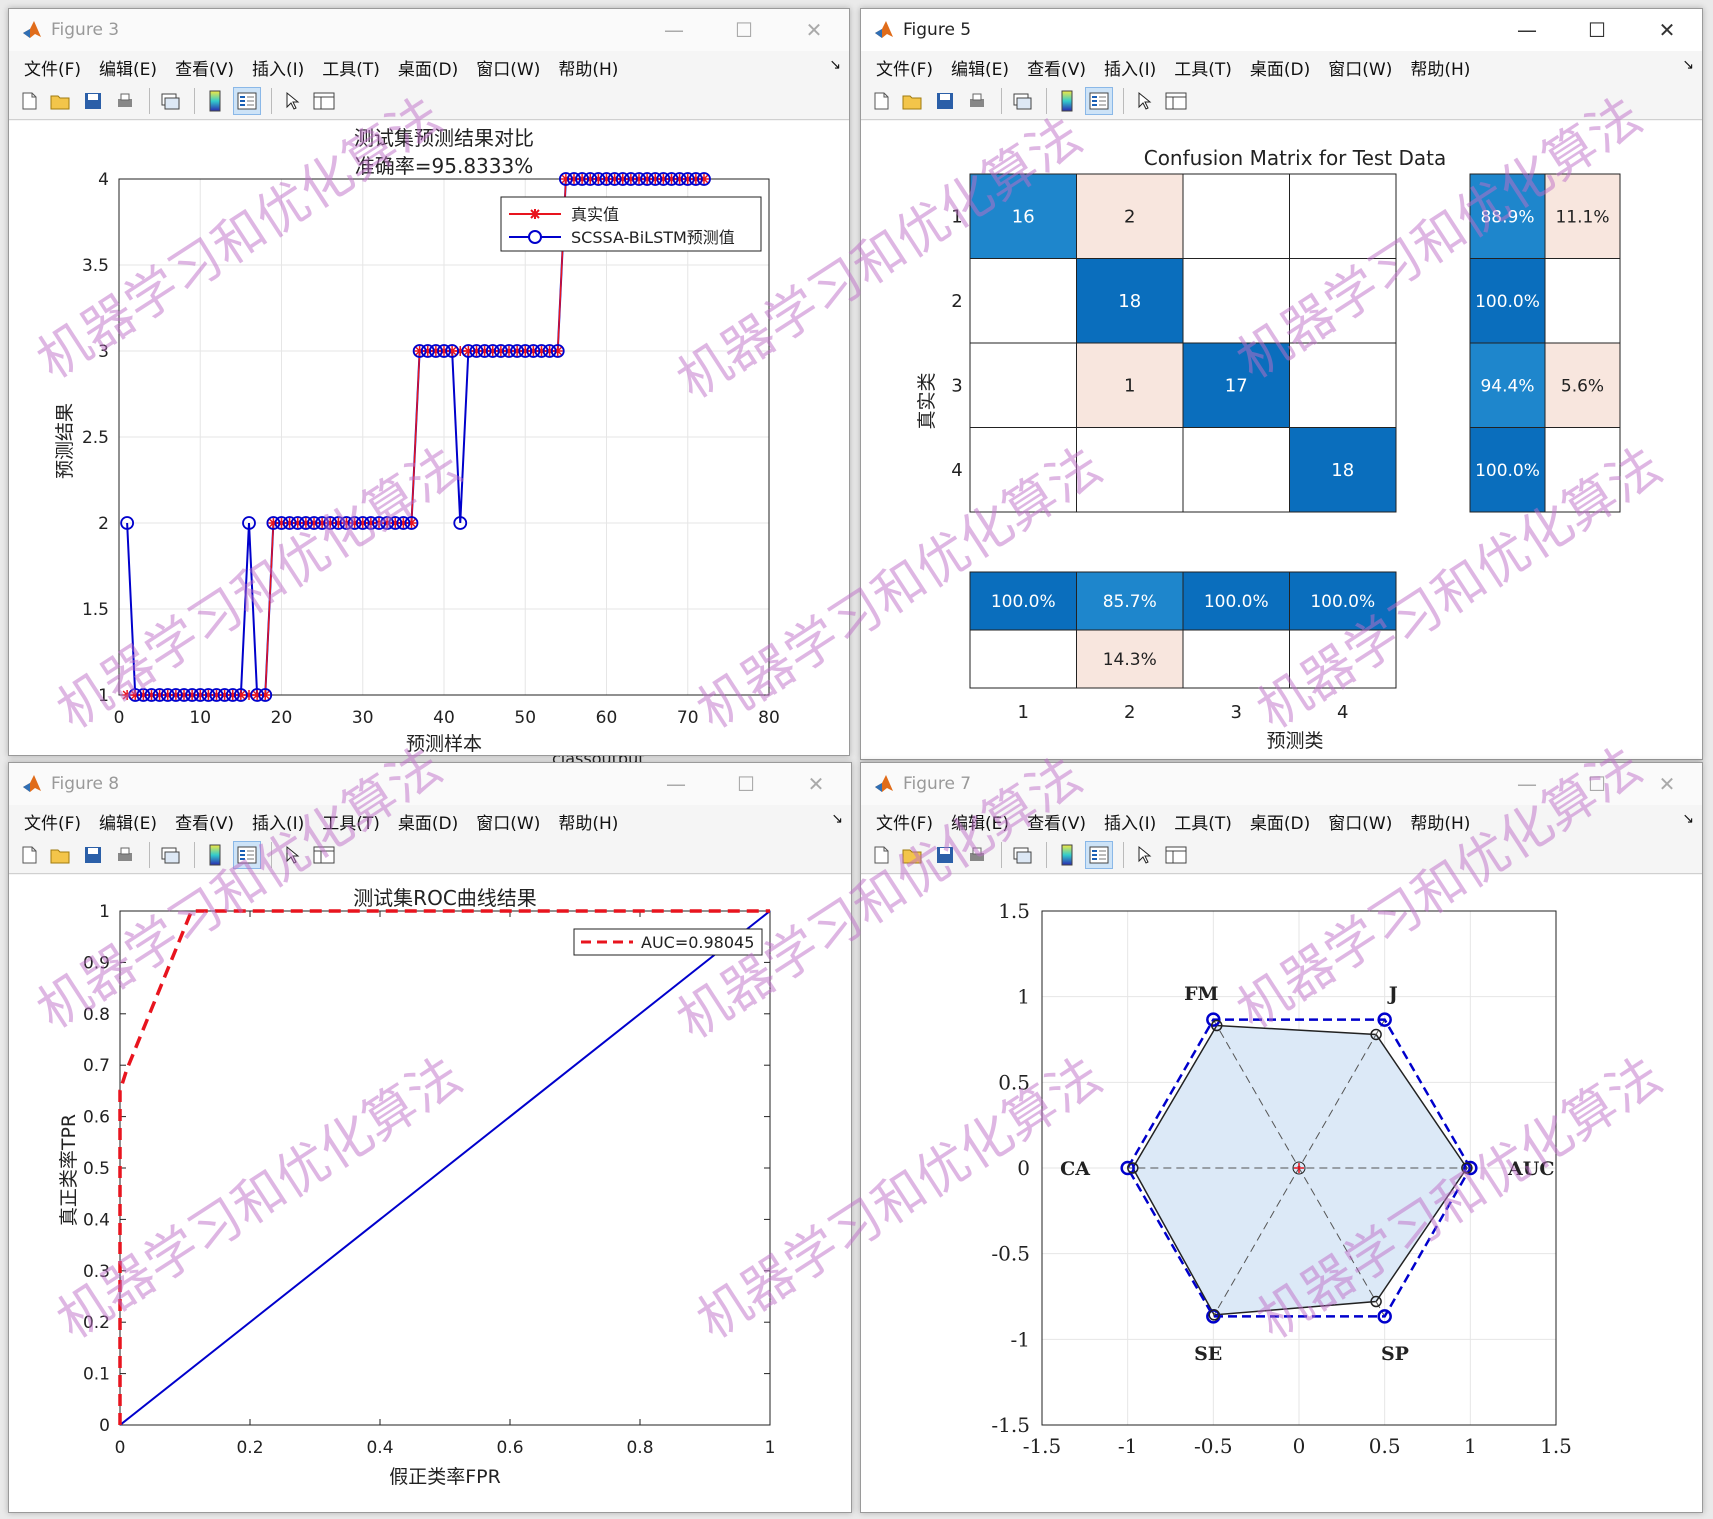 Image resolution: width=1713 pixels, height=1519 pixels. I want to click on y-tick-label: 3, so click(103, 352).